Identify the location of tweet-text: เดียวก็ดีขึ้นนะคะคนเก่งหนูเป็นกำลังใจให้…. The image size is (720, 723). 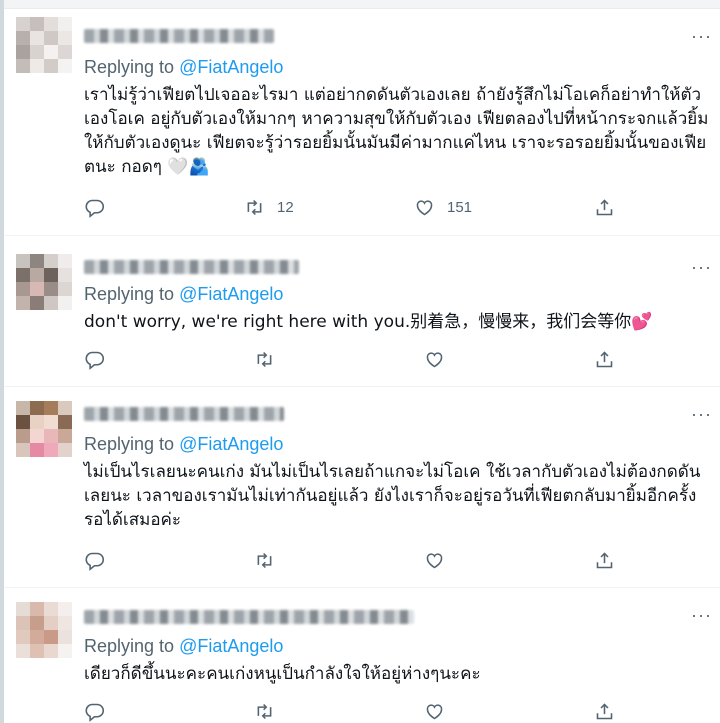
(282, 674).